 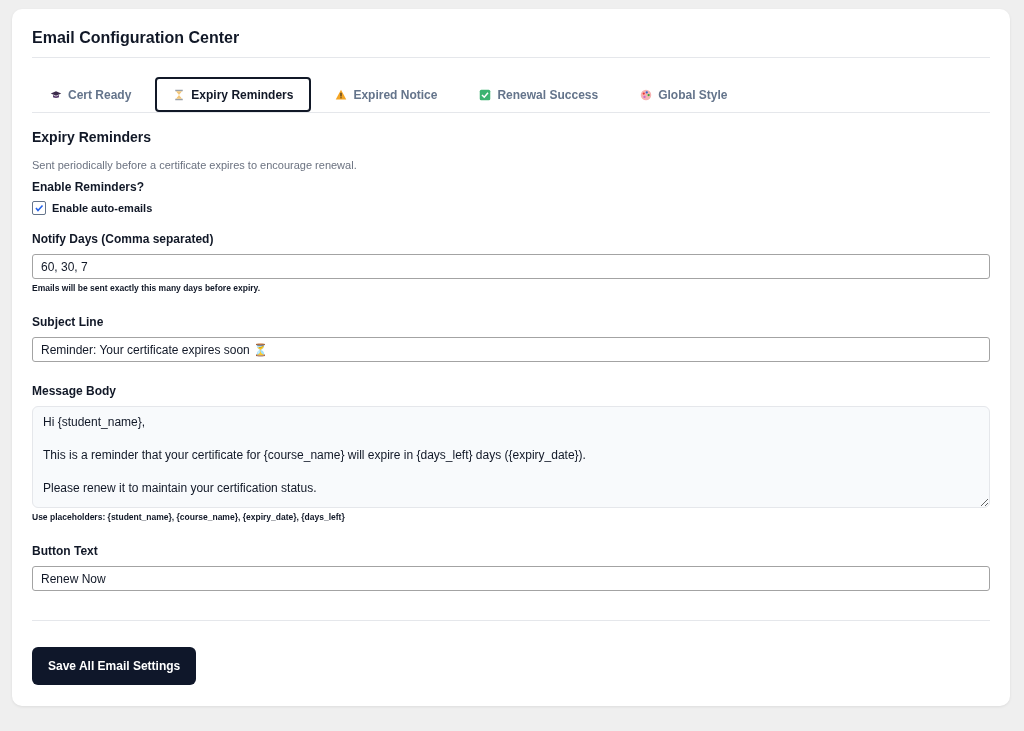 What do you see at coordinates (684, 94) in the screenshot?
I see `tab: Global Style` at bounding box center [684, 94].